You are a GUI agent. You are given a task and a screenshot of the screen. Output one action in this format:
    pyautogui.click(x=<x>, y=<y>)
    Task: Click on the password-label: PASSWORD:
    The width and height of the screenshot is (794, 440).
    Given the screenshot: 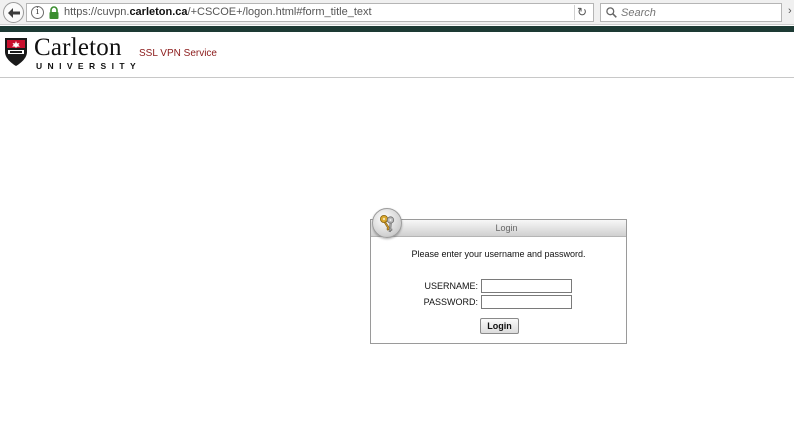 What is the action you would take?
    pyautogui.click(x=450, y=302)
    